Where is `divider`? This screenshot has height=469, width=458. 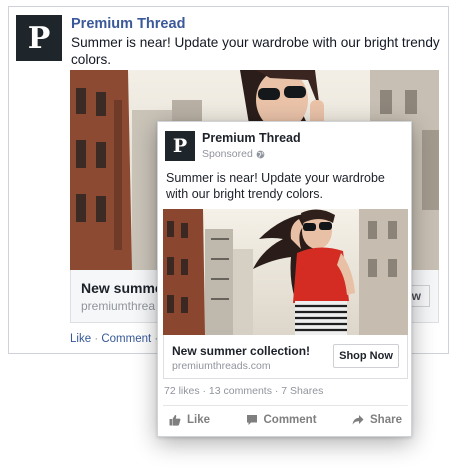
divider is located at coordinates (285, 405).